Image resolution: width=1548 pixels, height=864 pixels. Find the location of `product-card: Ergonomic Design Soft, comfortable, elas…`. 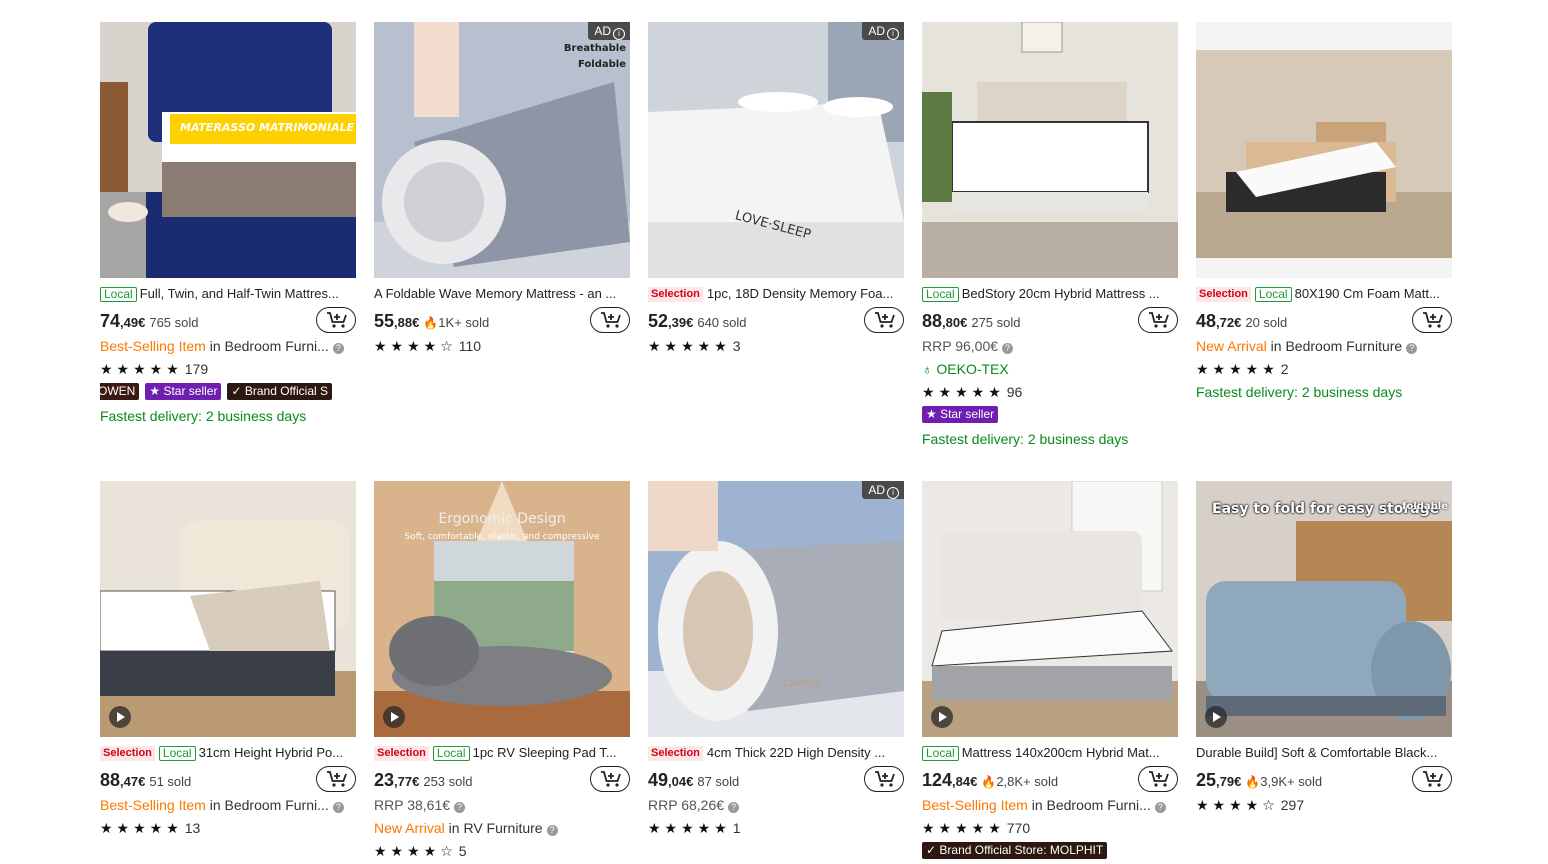

product-card: Ergonomic Design Soft, comfortable, elas… is located at coordinates (502, 672).